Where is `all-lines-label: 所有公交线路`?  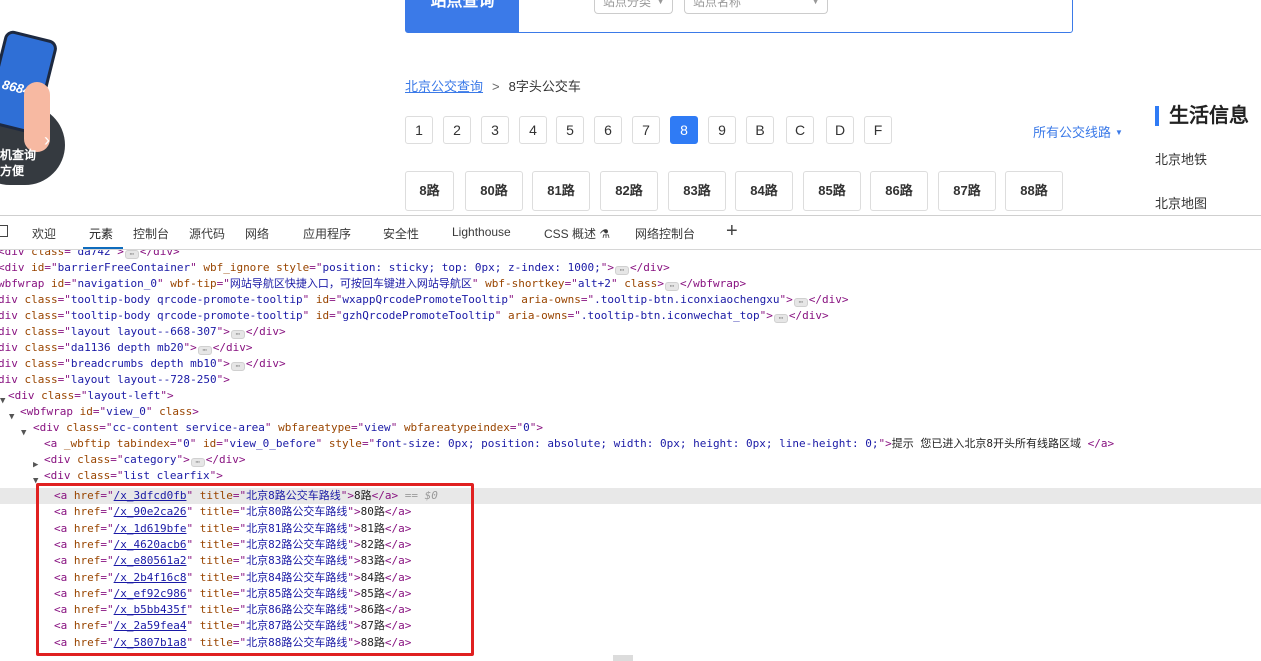 all-lines-label: 所有公交线路 is located at coordinates (1072, 132).